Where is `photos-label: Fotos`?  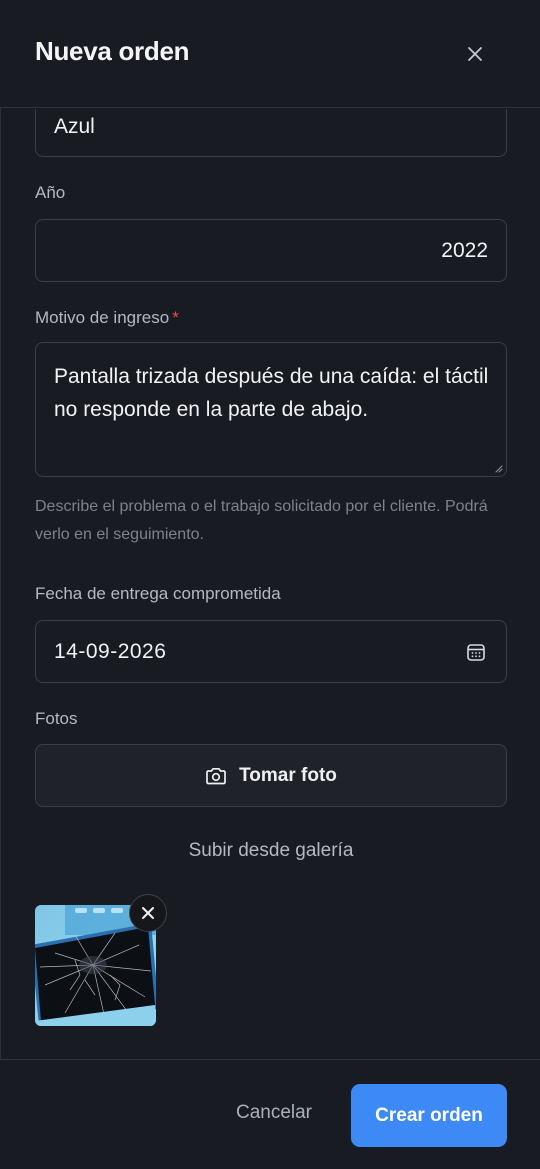 photos-label: Fotos is located at coordinates (56, 718).